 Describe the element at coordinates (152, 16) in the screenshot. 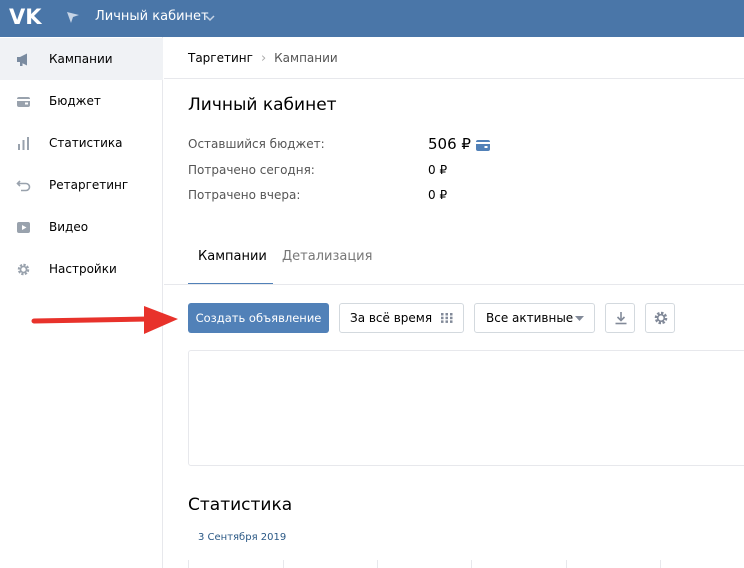

I see `cabinet-title: Личный кабинет` at that location.